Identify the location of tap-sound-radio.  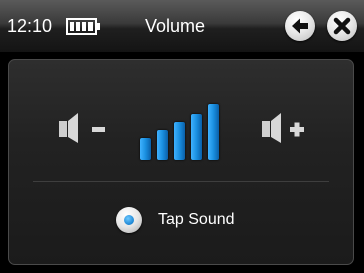
(129, 220).